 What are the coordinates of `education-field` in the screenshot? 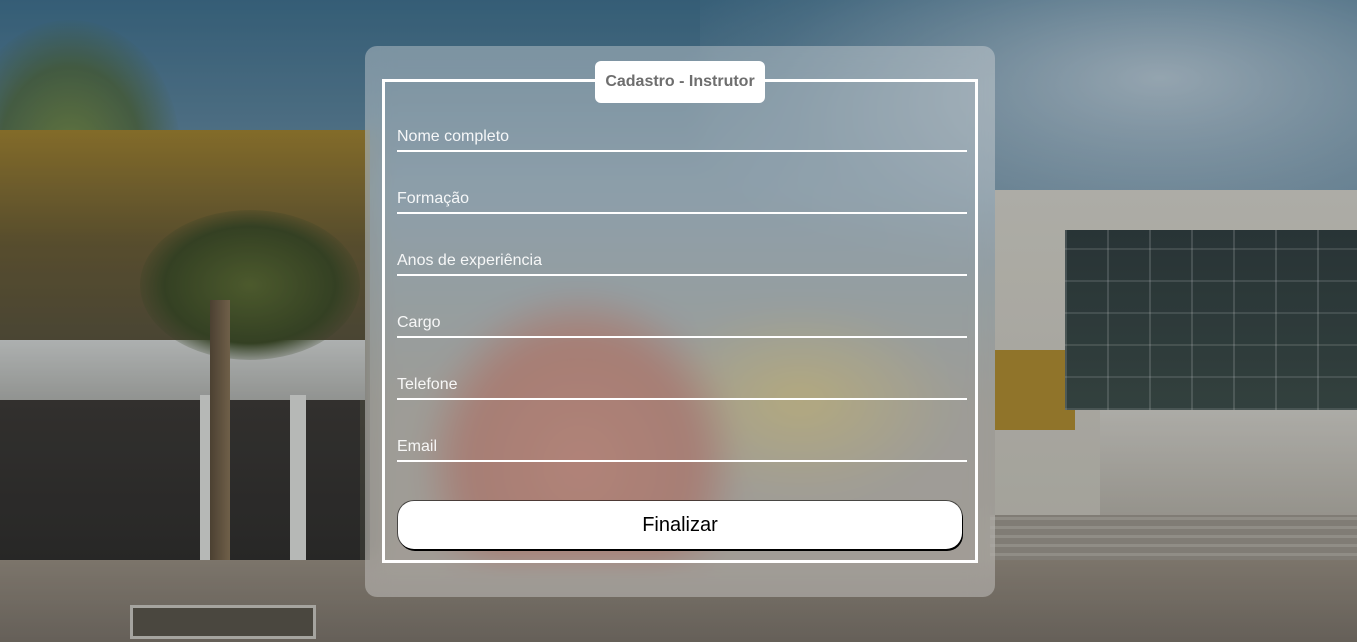 It's located at (682, 197).